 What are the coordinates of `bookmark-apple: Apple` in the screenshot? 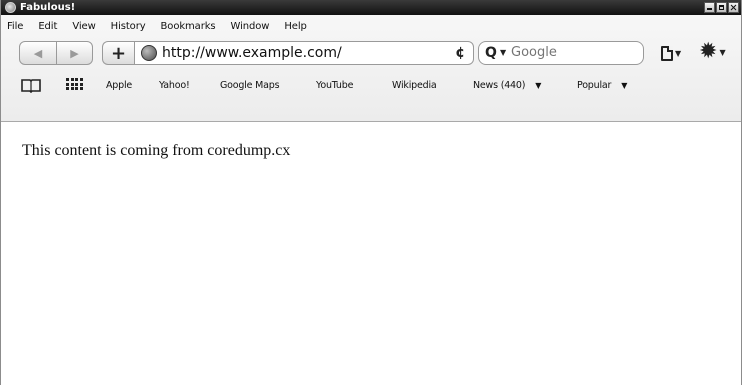 It's located at (119, 86).